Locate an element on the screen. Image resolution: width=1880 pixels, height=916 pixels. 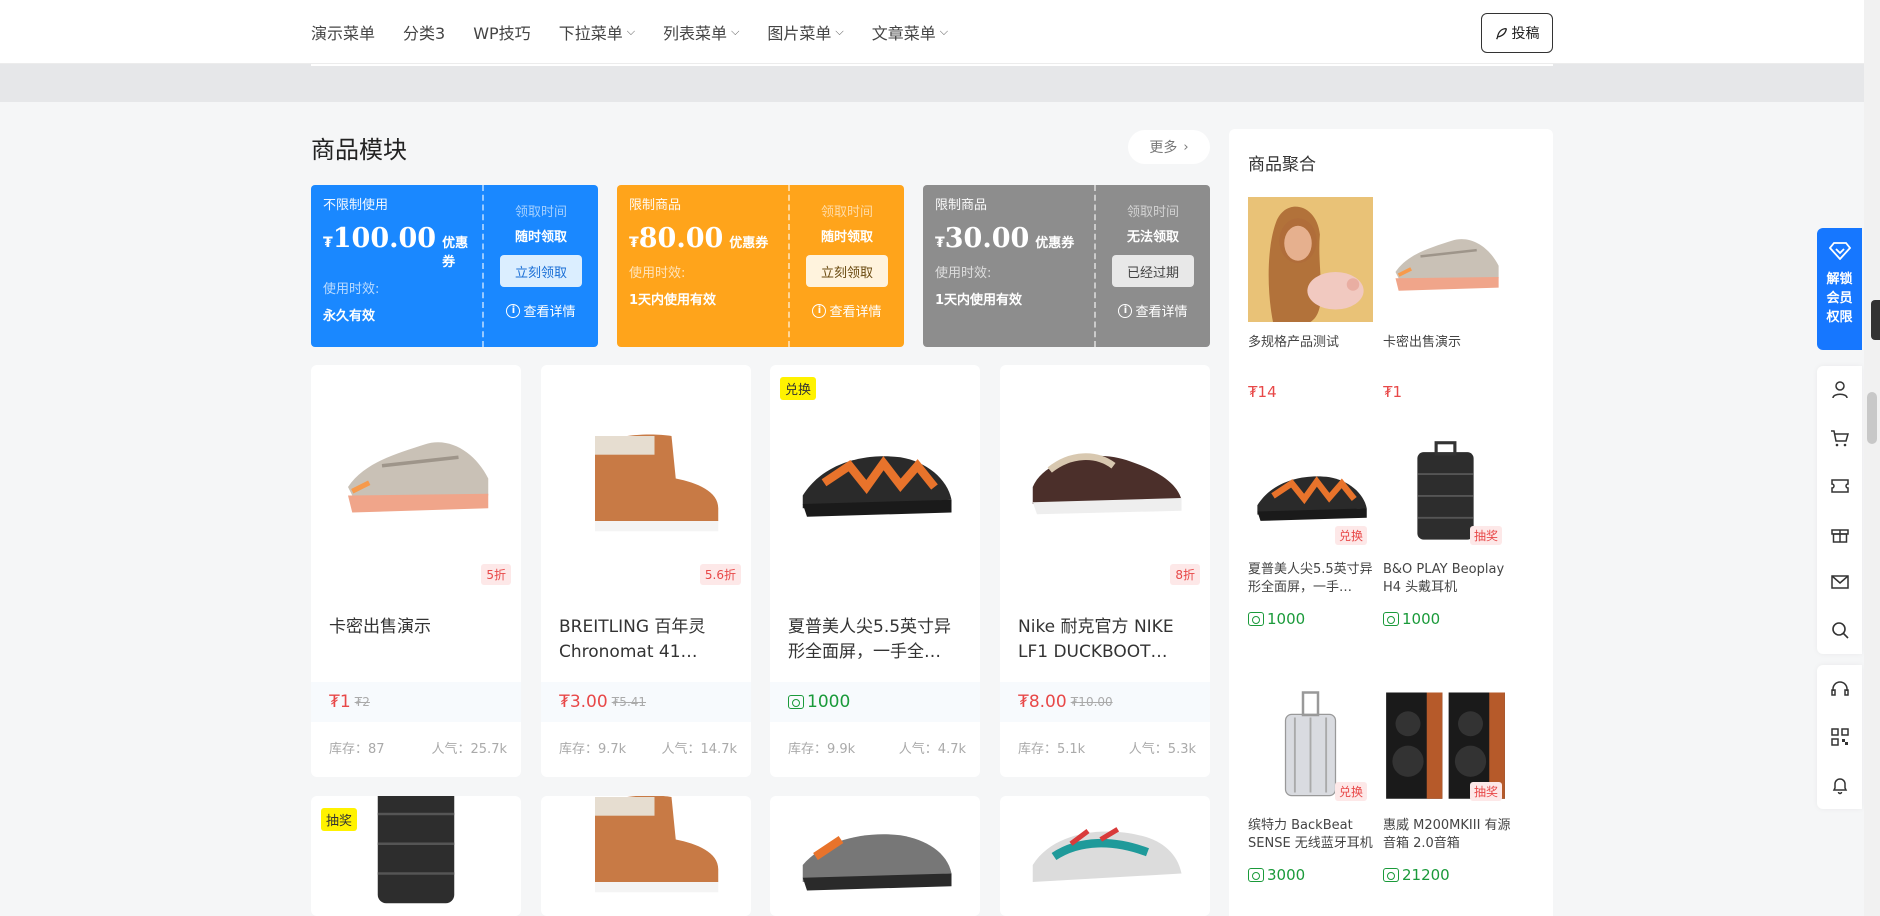
aggregate-item: 卡密出售演示 ₮1 is located at coordinates (1448, 299).